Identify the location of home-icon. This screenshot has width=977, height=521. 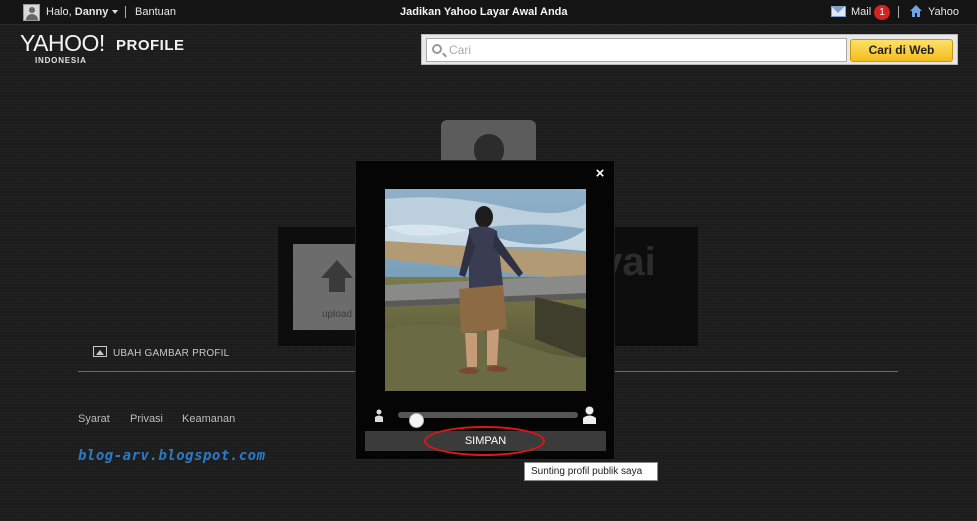
(916, 11).